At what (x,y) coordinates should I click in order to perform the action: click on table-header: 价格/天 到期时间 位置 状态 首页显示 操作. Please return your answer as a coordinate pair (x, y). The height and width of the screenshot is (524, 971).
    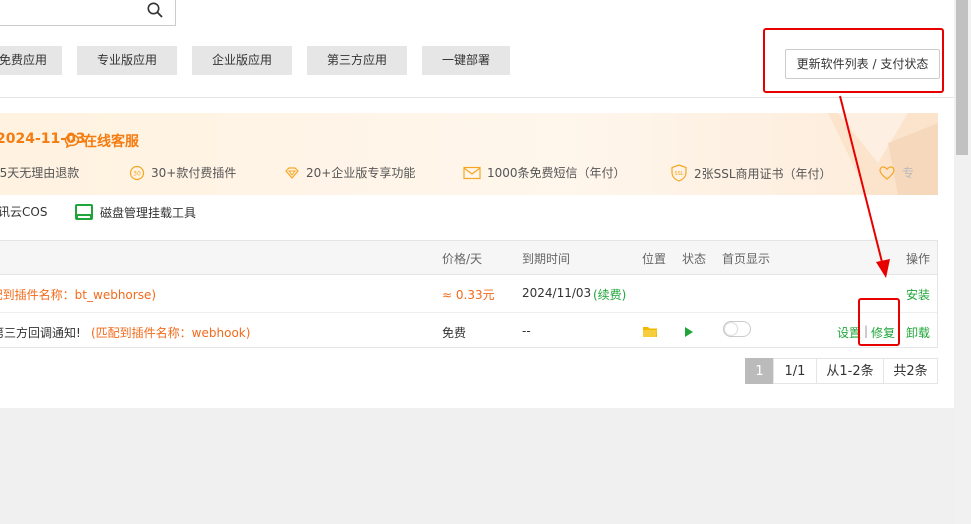
    Looking at the image, I should click on (468, 258).